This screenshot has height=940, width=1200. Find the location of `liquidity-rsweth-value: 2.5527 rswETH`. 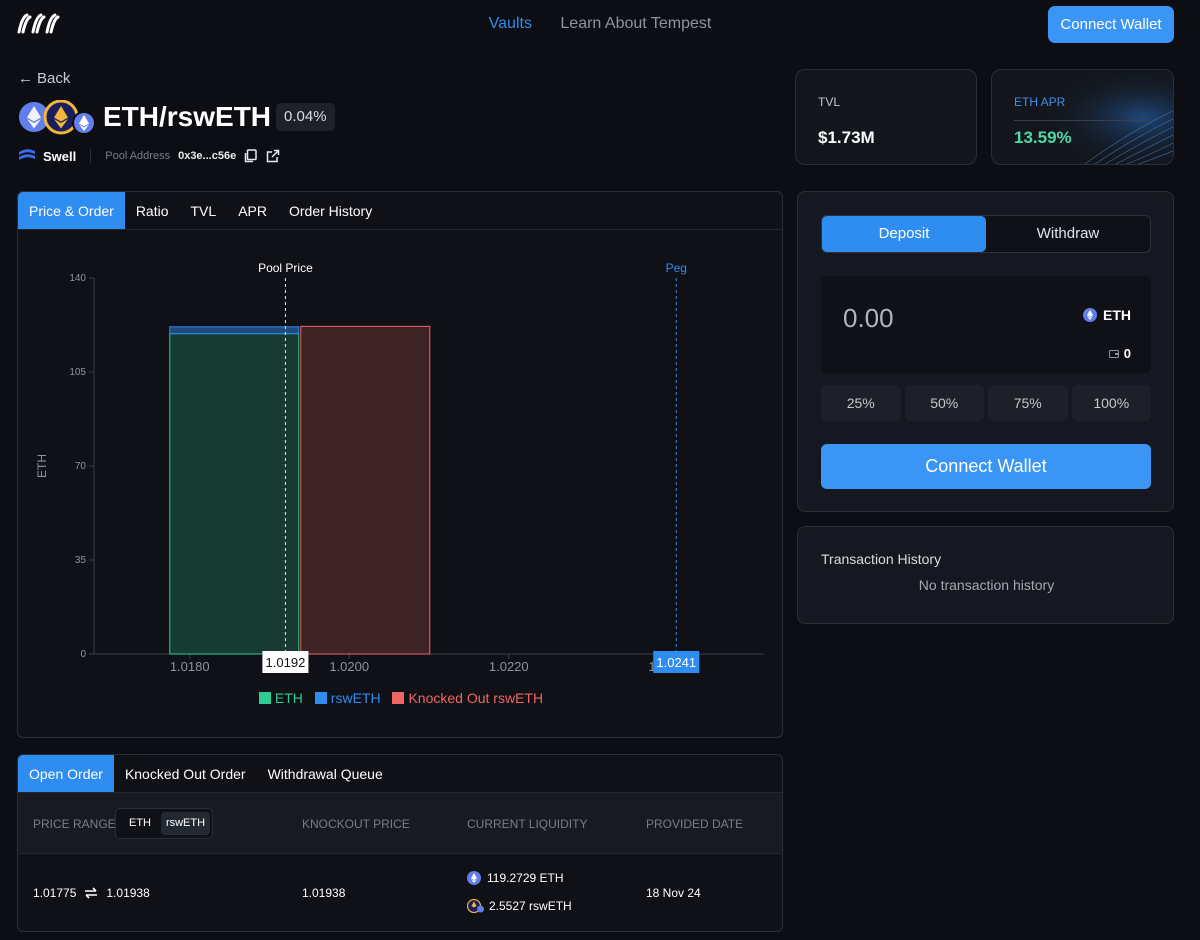

liquidity-rsweth-value: 2.5527 rswETH is located at coordinates (530, 906).